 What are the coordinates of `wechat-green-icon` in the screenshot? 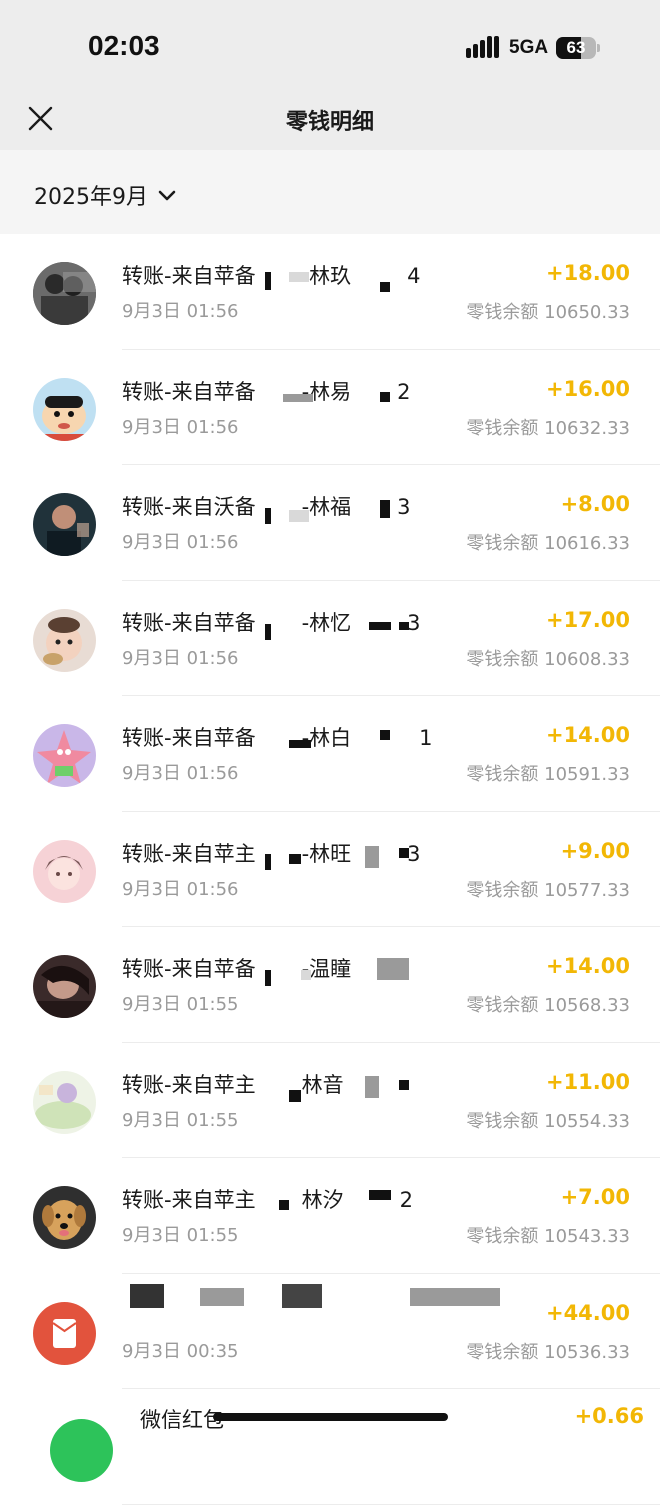 It's located at (81, 1450).